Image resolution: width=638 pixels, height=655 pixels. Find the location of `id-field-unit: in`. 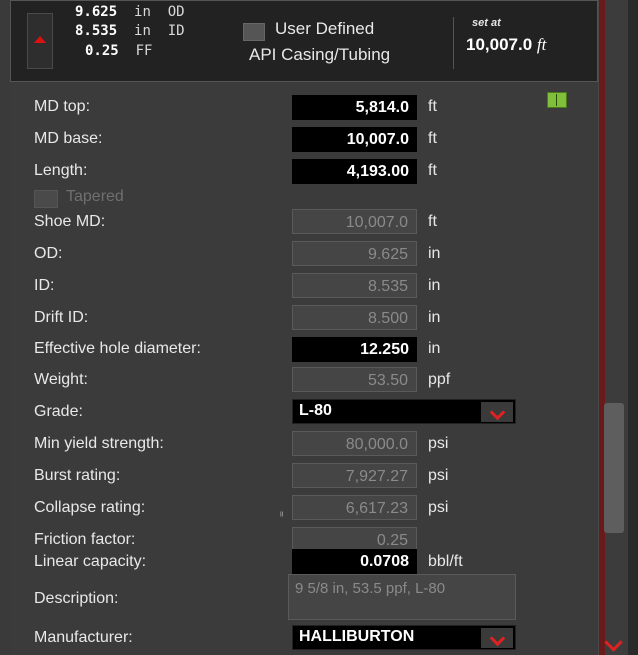

id-field-unit: in is located at coordinates (434, 285).